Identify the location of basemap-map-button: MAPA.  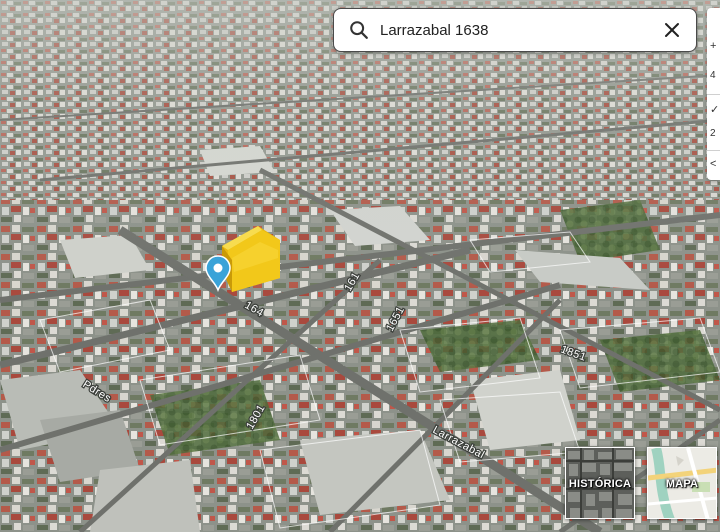
(682, 483).